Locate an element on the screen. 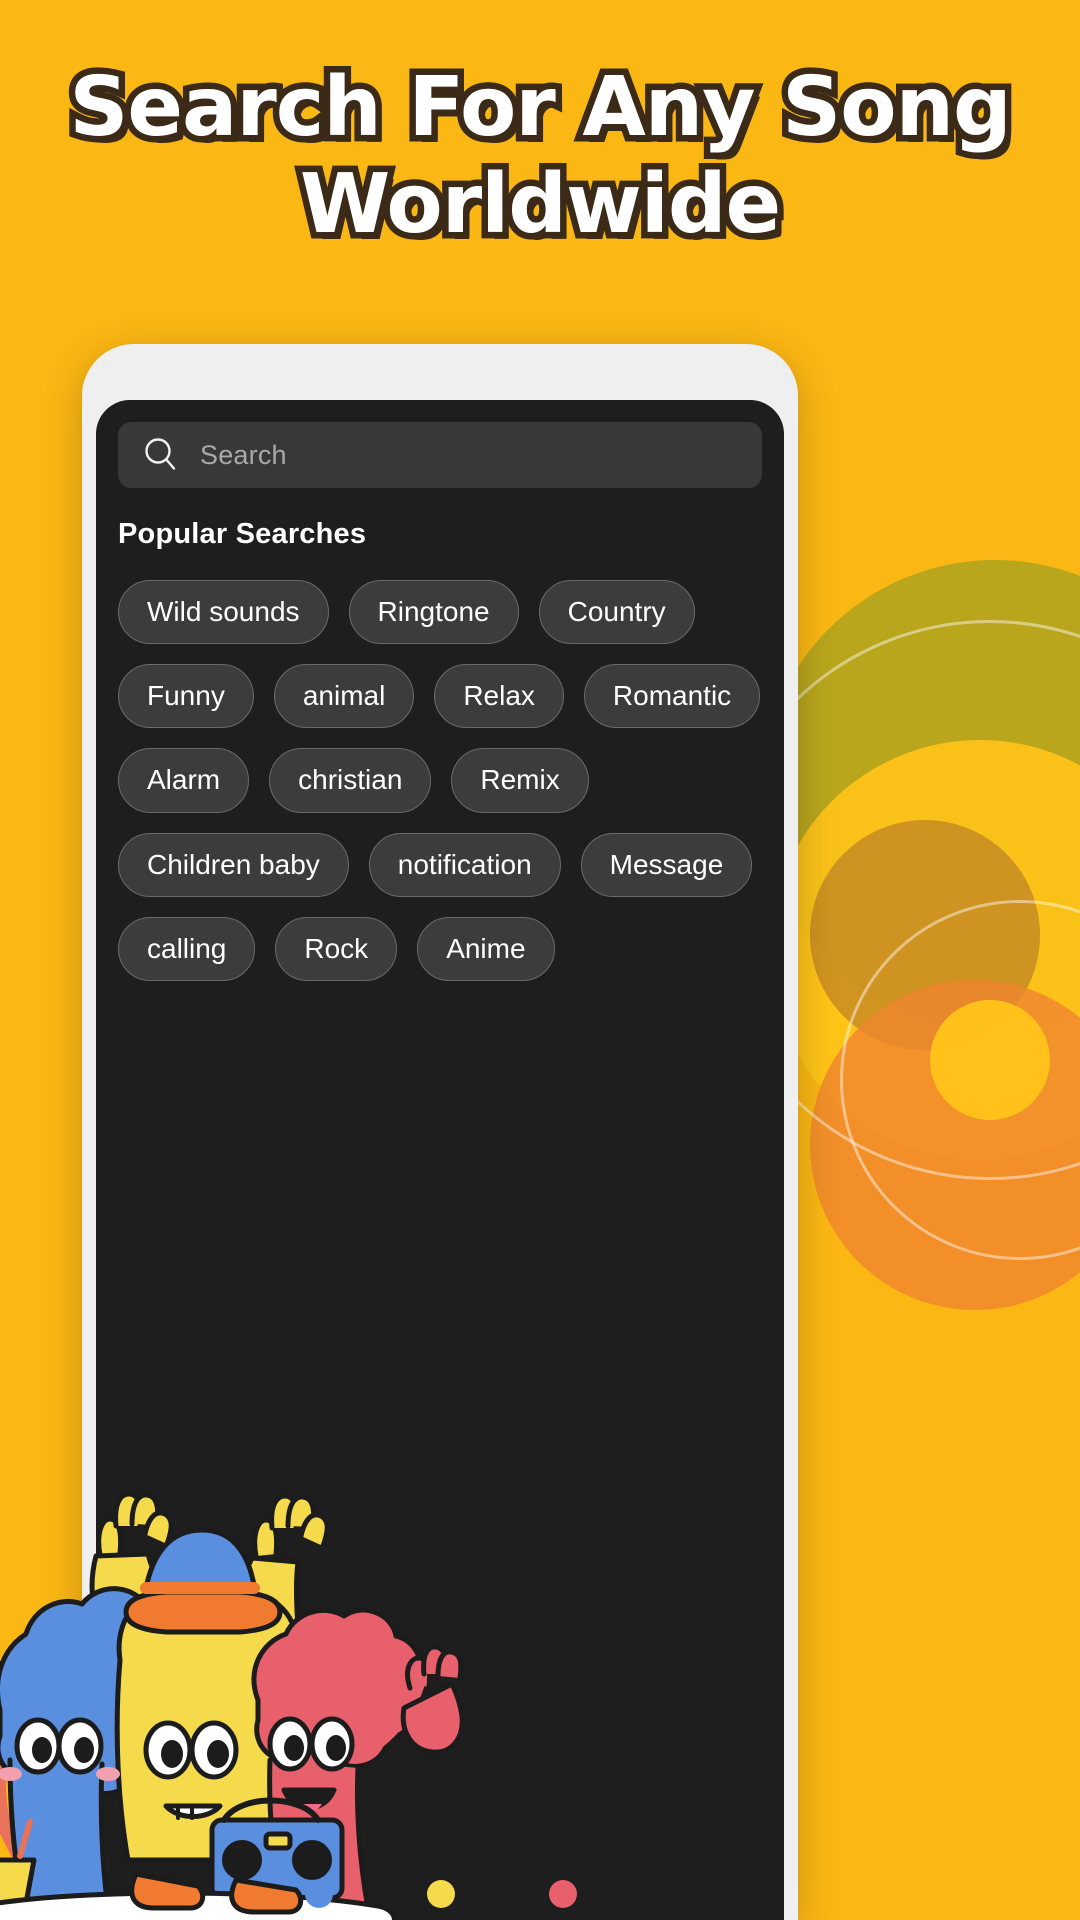 The image size is (1080, 1920). page-title: Search For Any Song Worldwide is located at coordinates (540, 156).